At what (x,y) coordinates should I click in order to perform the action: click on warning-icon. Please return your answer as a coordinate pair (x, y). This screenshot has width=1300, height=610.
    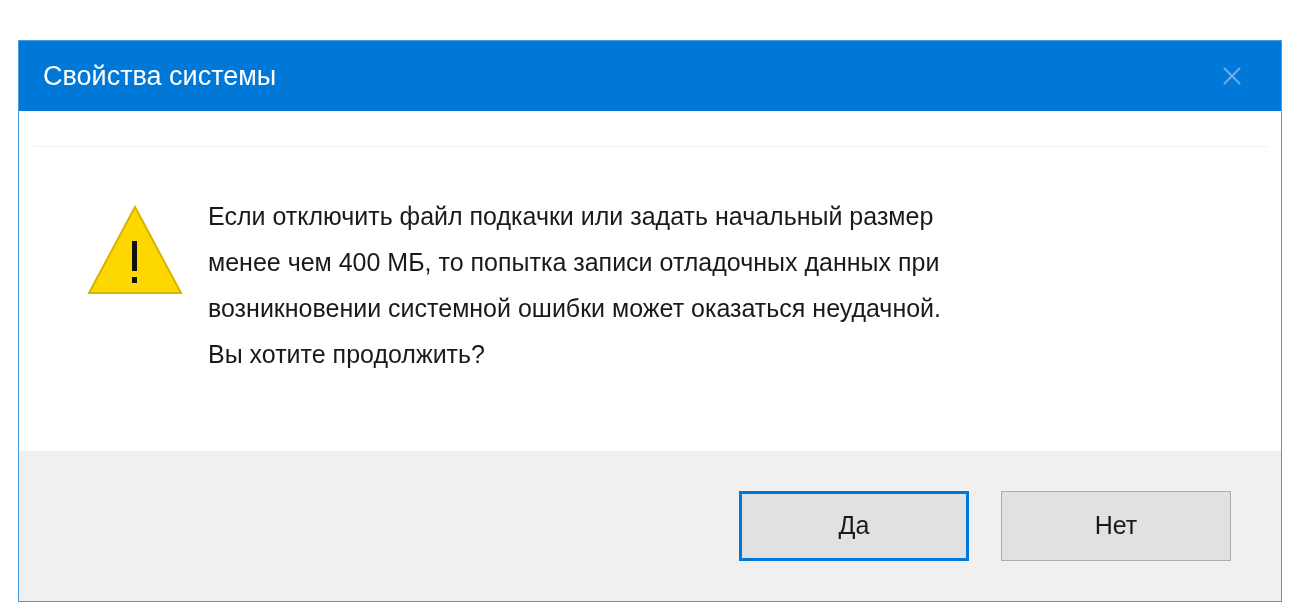
    Looking at the image, I should click on (135, 251).